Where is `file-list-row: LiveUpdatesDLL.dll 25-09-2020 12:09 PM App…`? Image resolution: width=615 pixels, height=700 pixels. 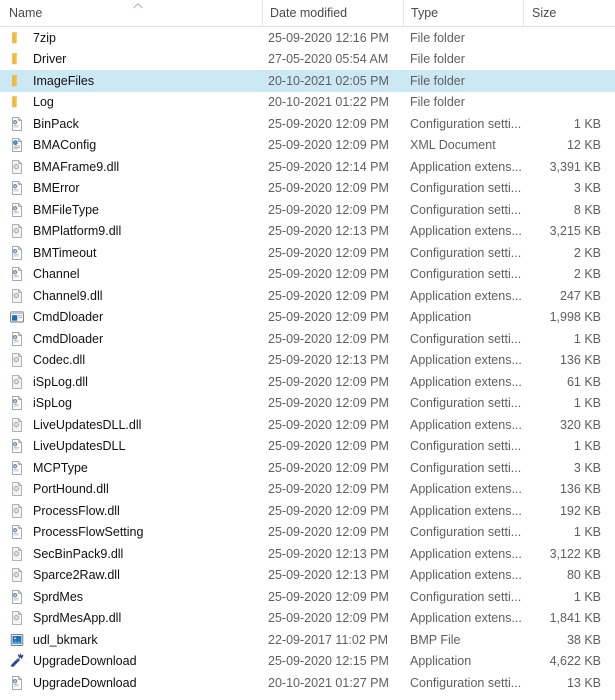 file-list-row: LiveUpdatesDLL.dll 25-09-2020 12:09 PM App… is located at coordinates (307, 425).